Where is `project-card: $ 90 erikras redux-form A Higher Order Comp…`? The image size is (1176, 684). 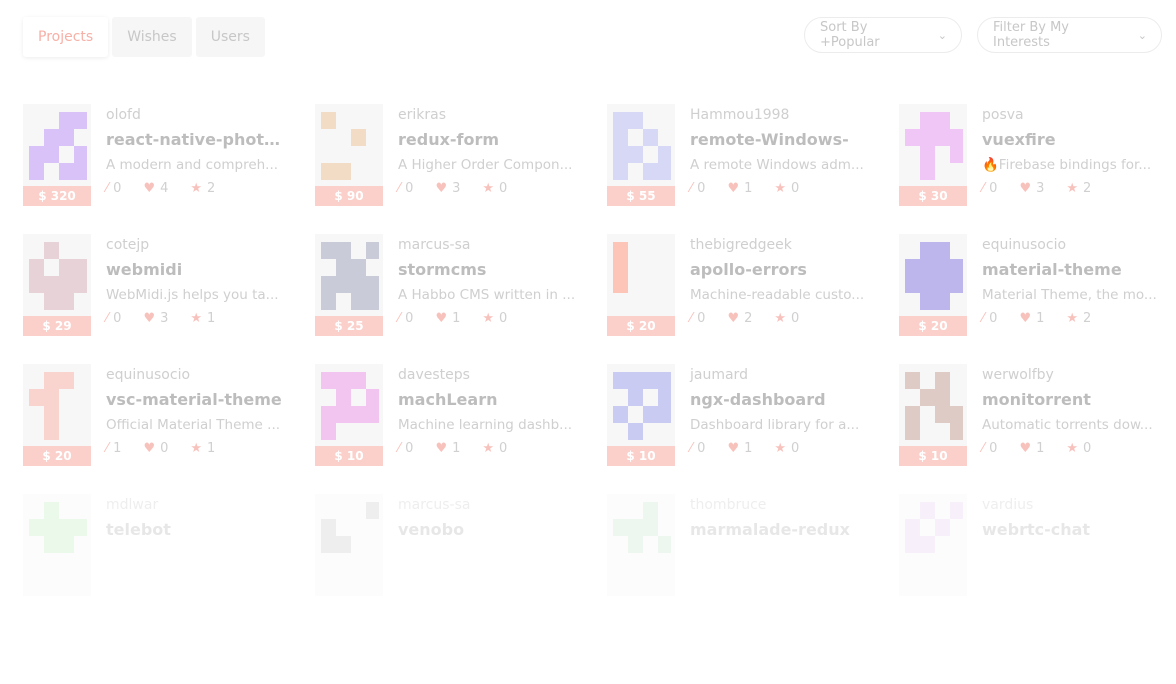 project-card: $ 90 erikras redux-form A Higher Order Comp… is located at coordinates (450, 155).